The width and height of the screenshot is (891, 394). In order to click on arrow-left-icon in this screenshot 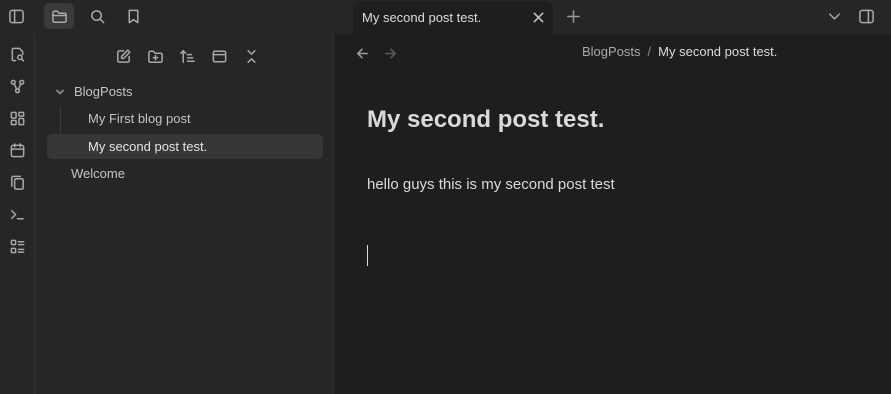, I will do `click(362, 53)`.